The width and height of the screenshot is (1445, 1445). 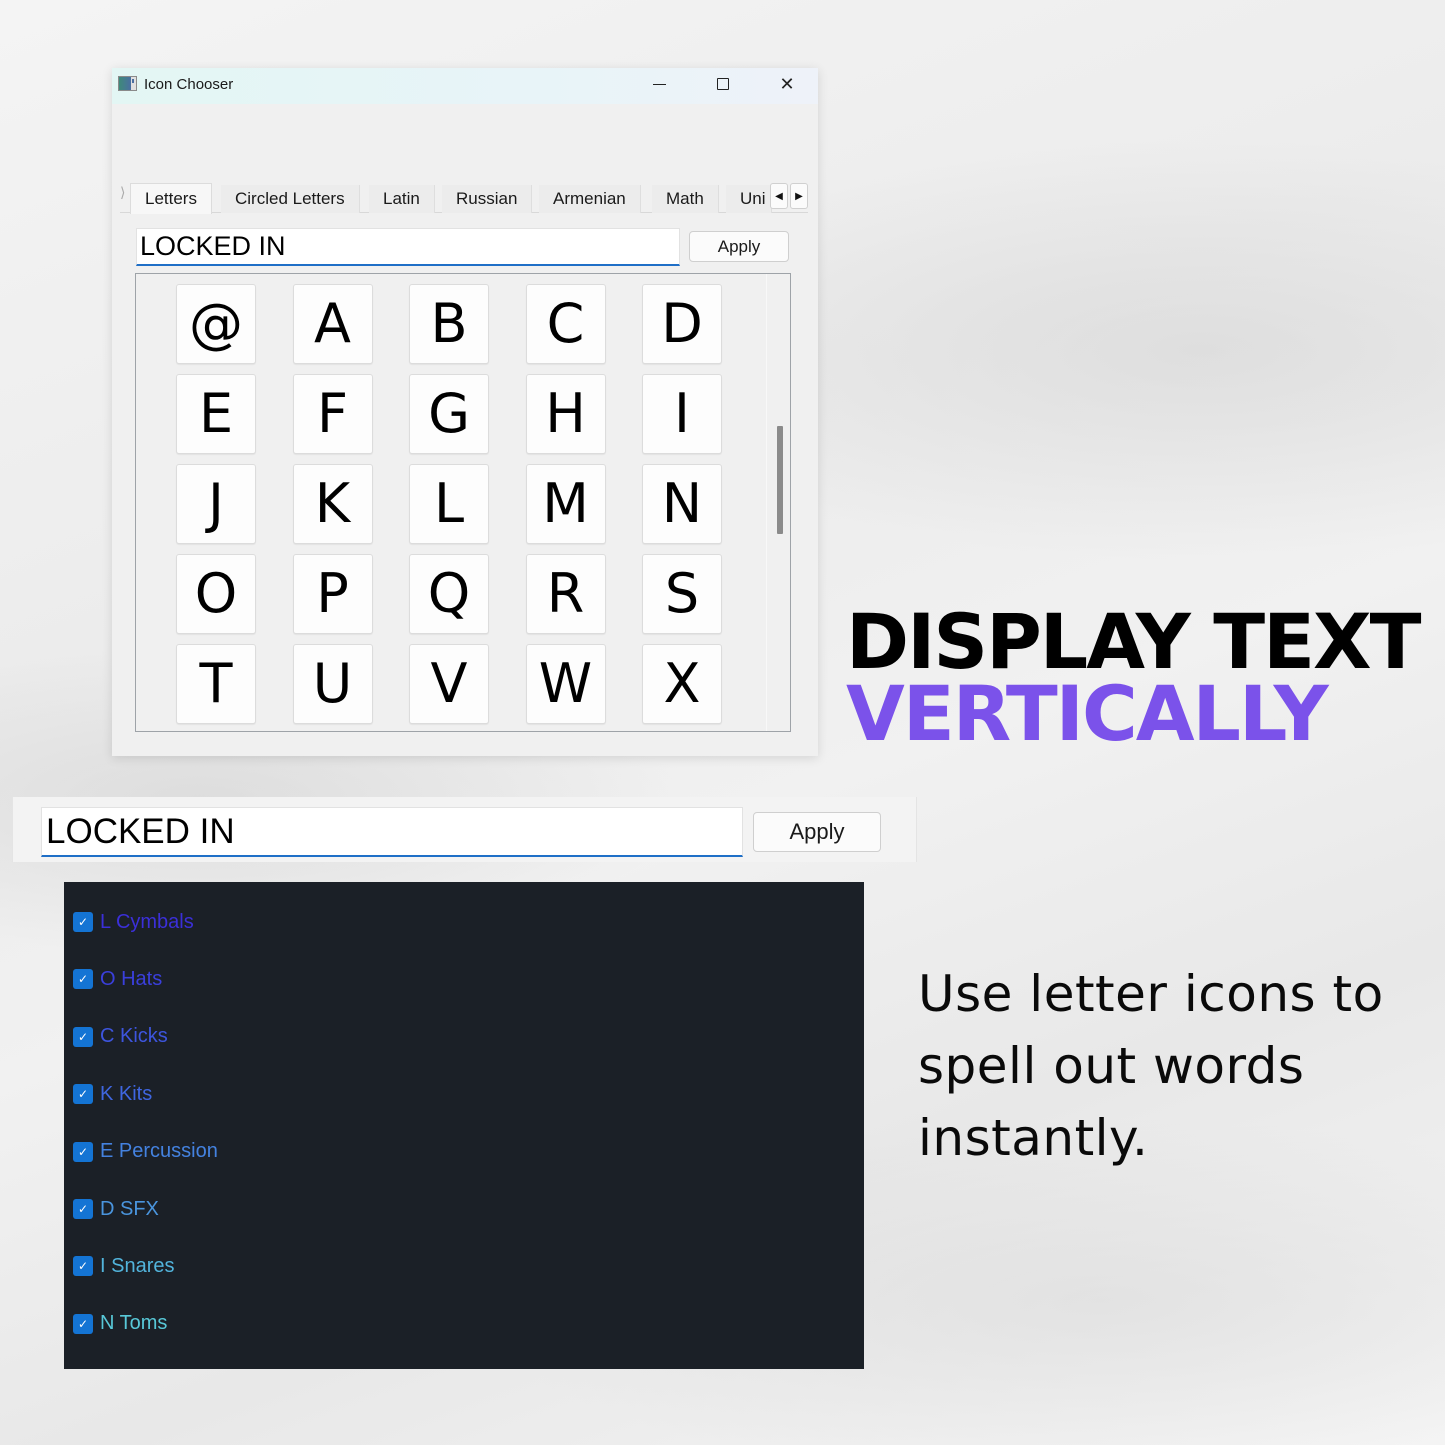 What do you see at coordinates (465, 86) in the screenshot?
I see `title-bar: Icon Chooser ✕` at bounding box center [465, 86].